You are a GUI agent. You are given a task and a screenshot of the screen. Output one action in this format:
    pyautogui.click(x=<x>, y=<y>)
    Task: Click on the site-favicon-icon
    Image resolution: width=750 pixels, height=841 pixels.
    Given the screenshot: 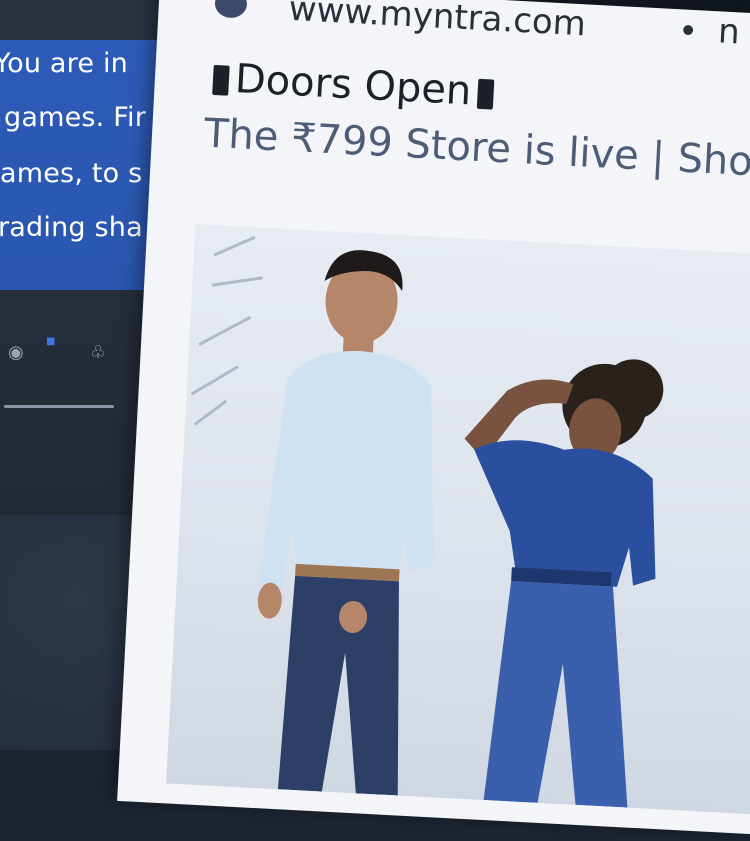 What is the action you would take?
    pyautogui.click(x=231, y=9)
    